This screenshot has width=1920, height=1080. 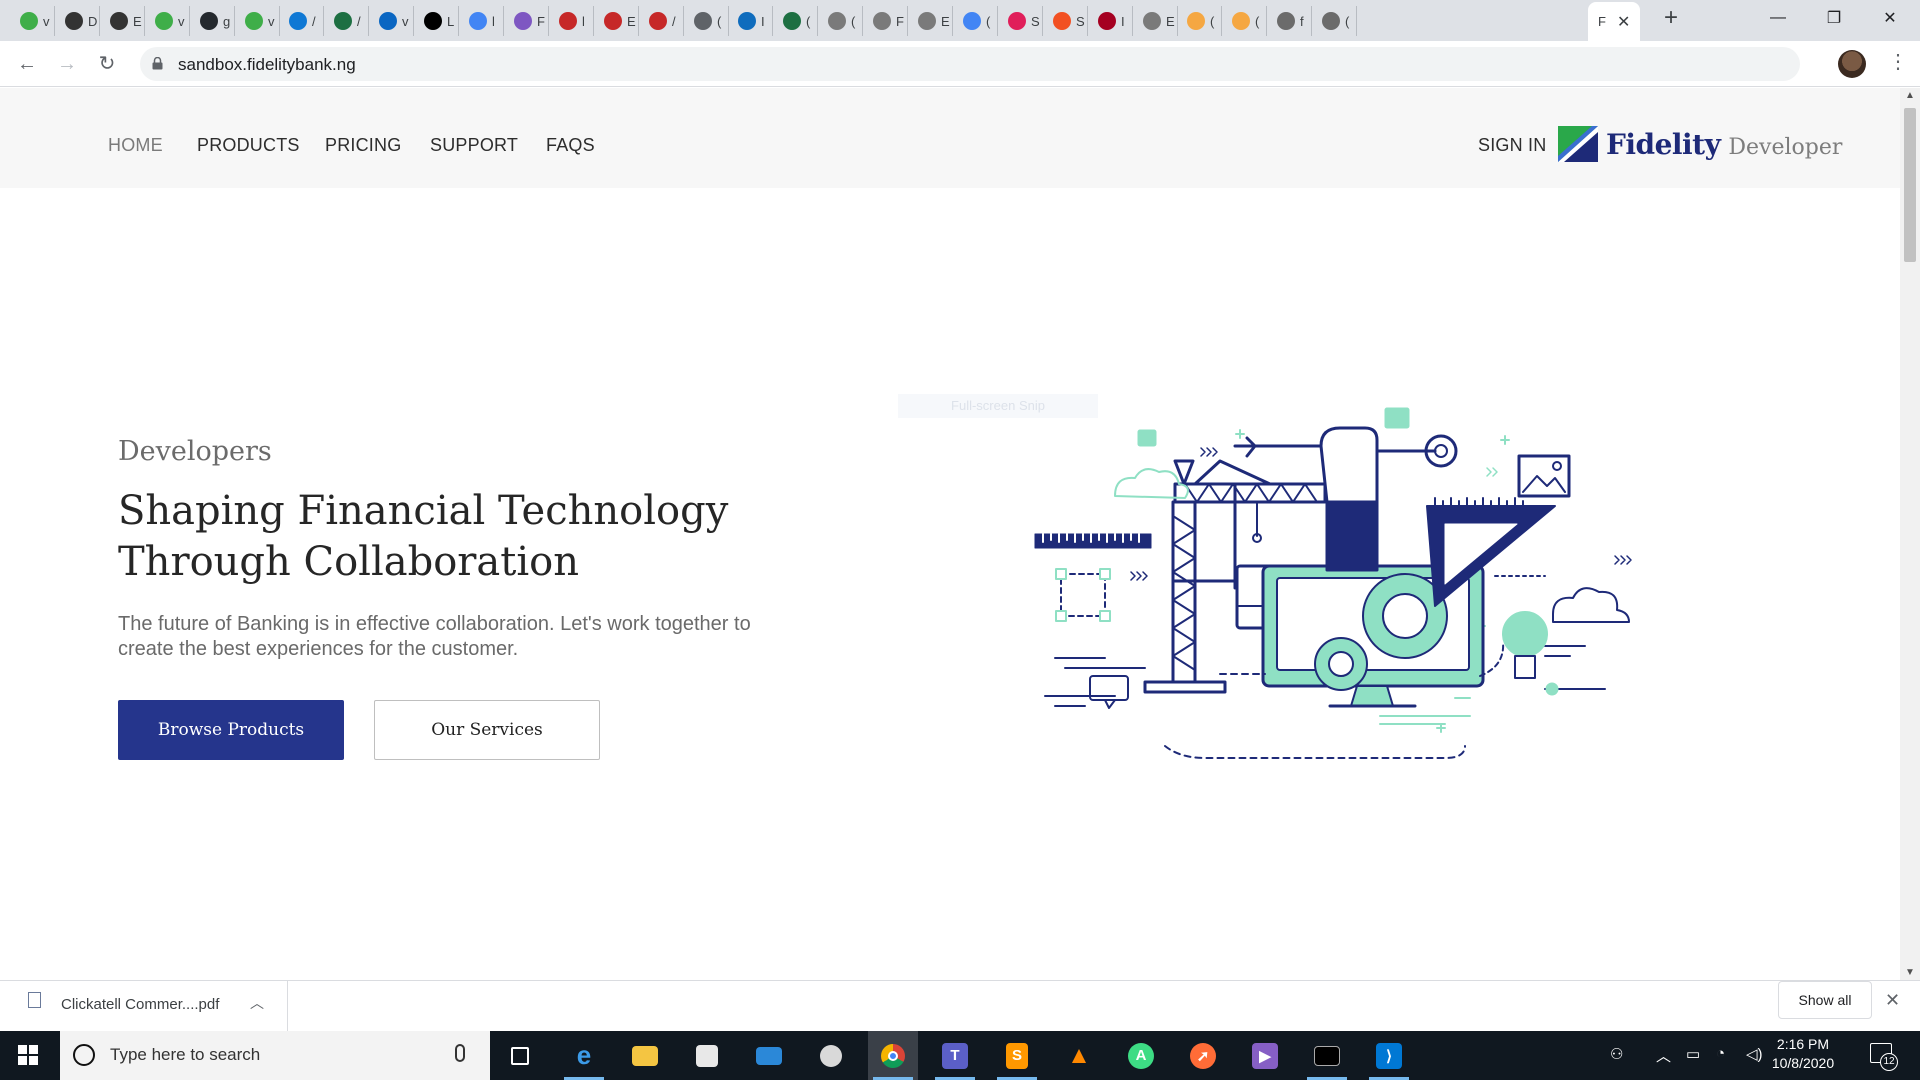 What do you see at coordinates (1244, 21) in the screenshot?
I see `tab-28: (` at bounding box center [1244, 21].